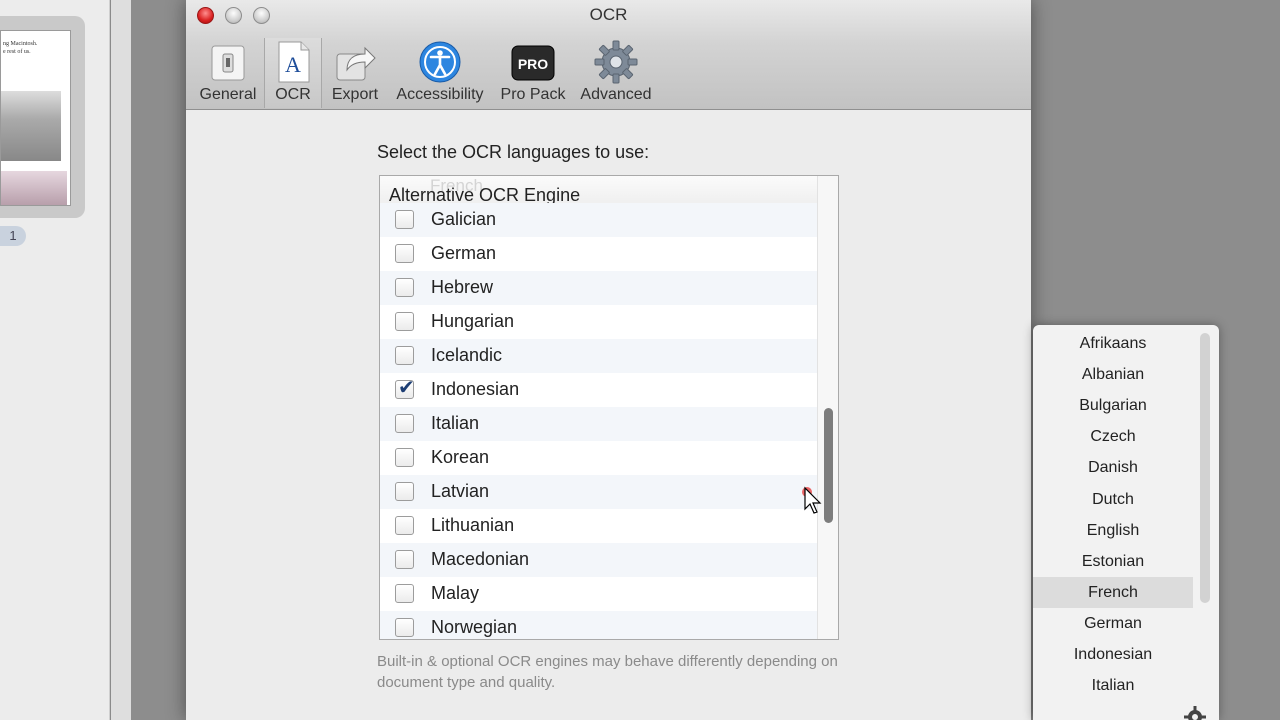 The height and width of the screenshot is (720, 1280). I want to click on document-sidebar: ng Macintosh. e rest of us. 1, so click(55, 360).